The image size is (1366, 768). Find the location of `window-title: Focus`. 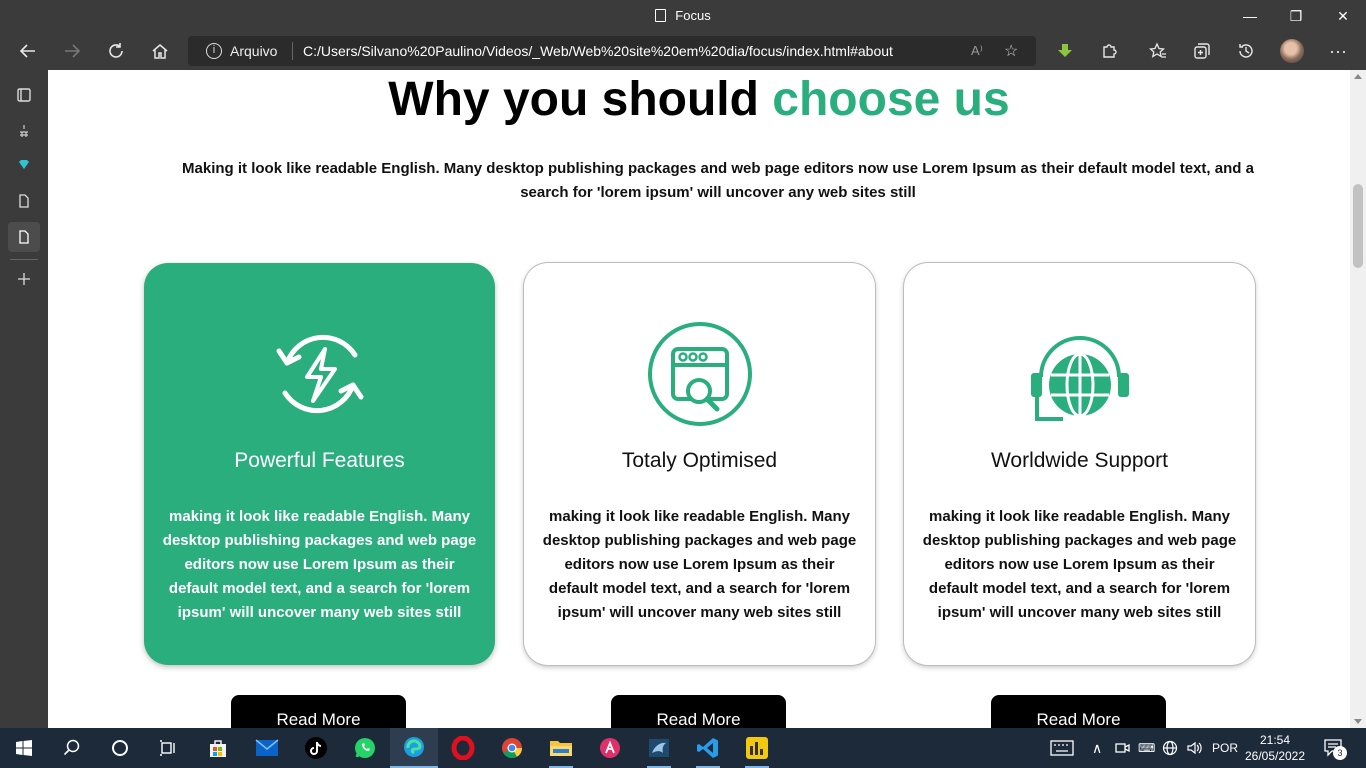

window-title: Focus is located at coordinates (693, 15).